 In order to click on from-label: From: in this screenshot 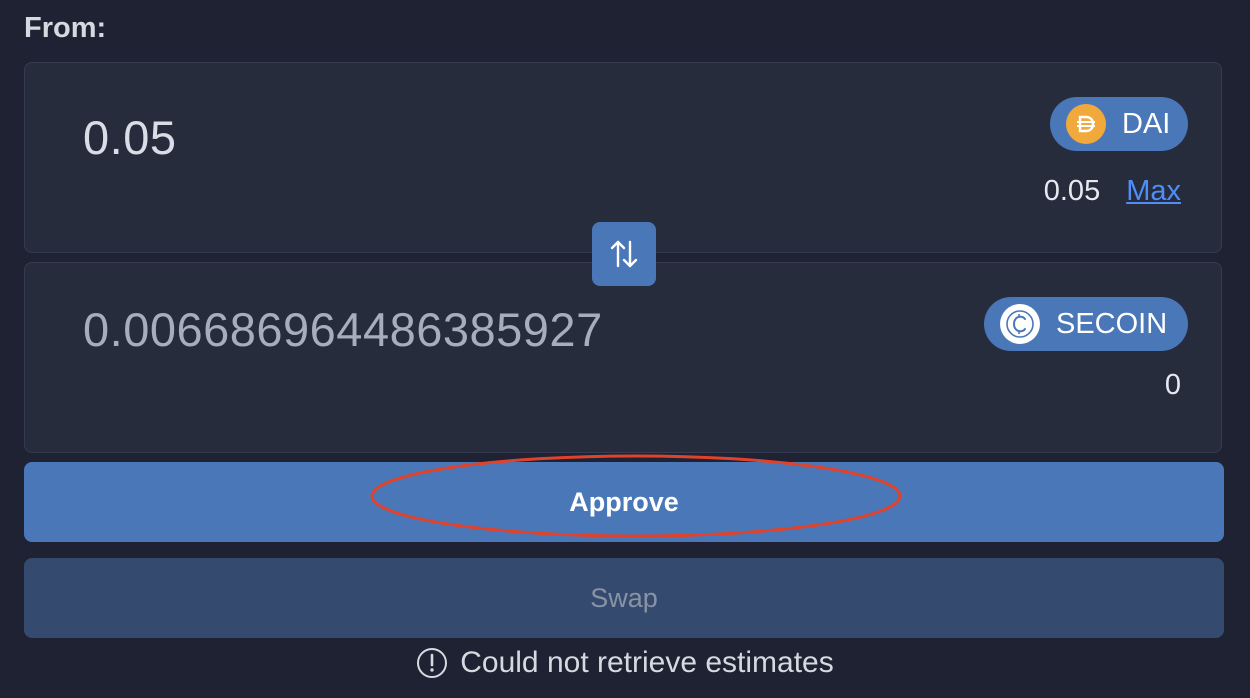, I will do `click(65, 28)`.